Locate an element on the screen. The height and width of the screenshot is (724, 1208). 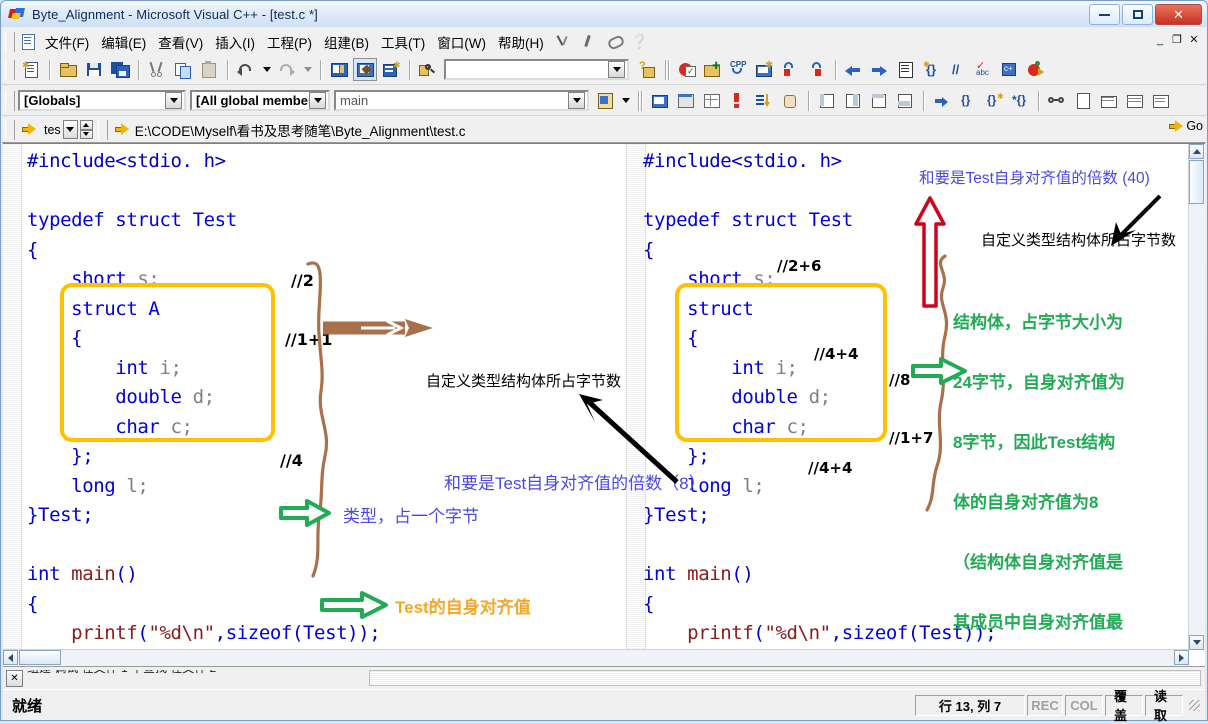
scroll-up-button is located at coordinates (1196, 151).